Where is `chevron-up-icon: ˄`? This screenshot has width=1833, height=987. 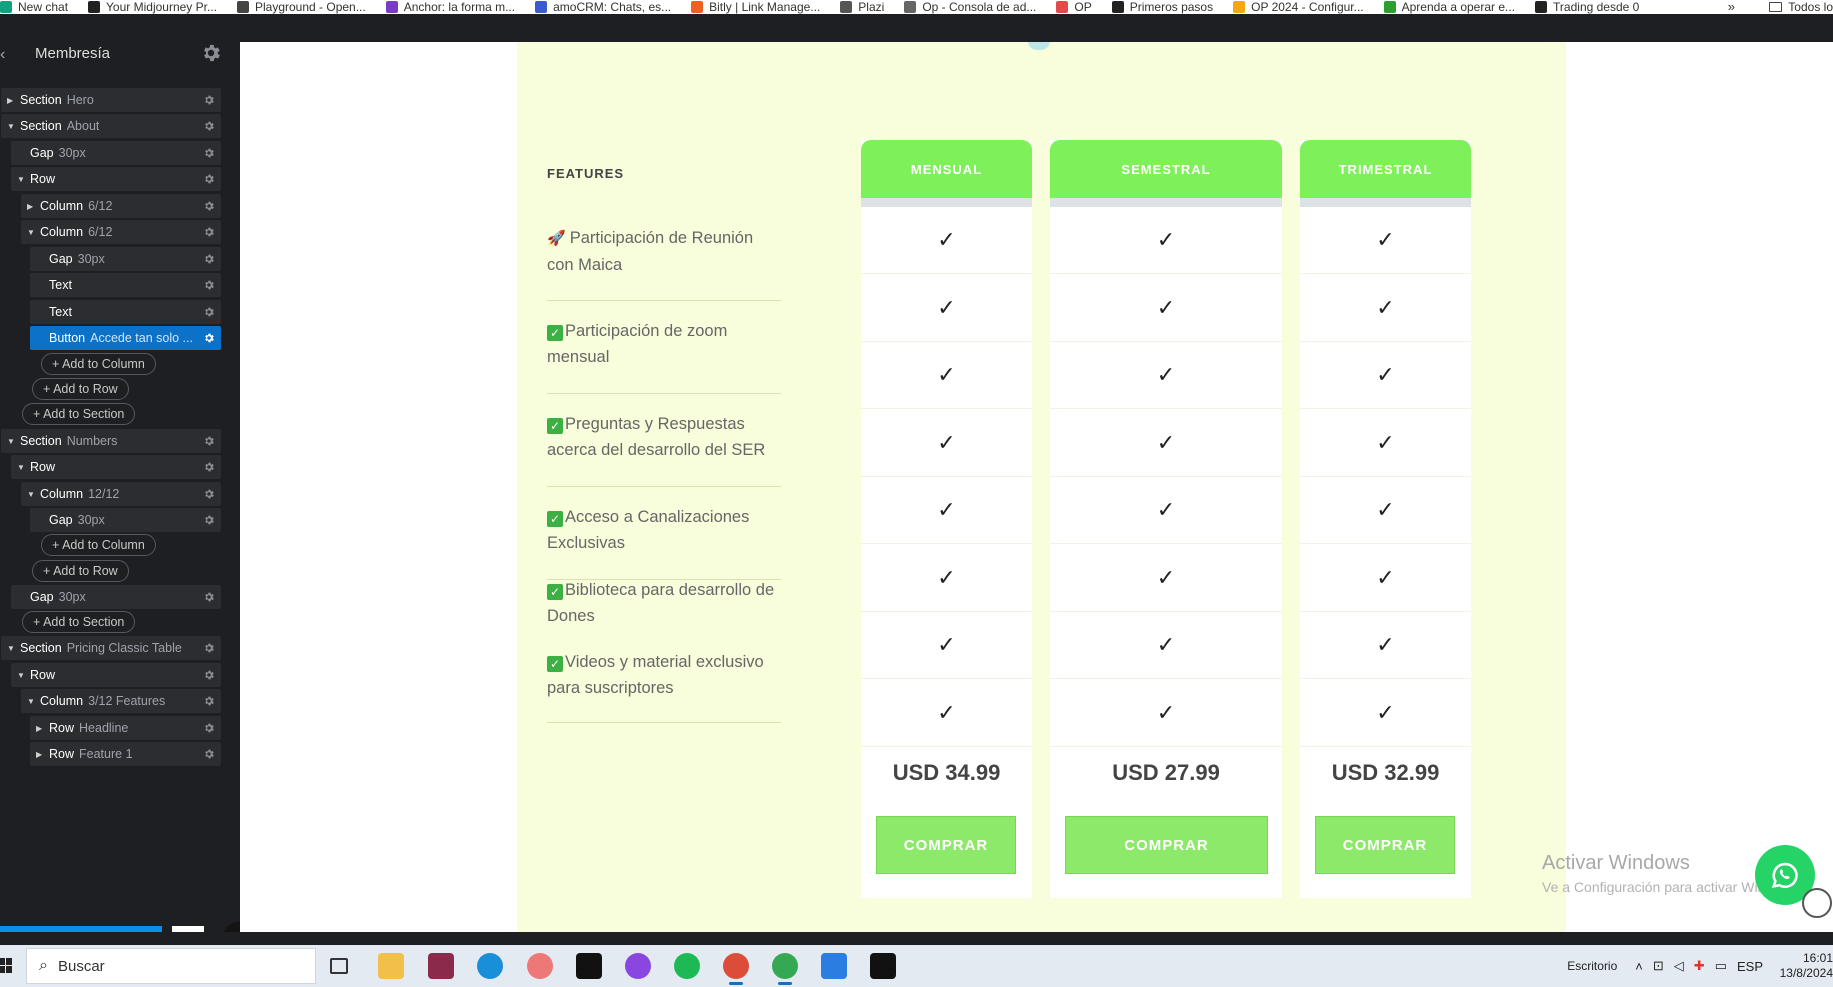 chevron-up-icon: ˄ is located at coordinates (1639, 966).